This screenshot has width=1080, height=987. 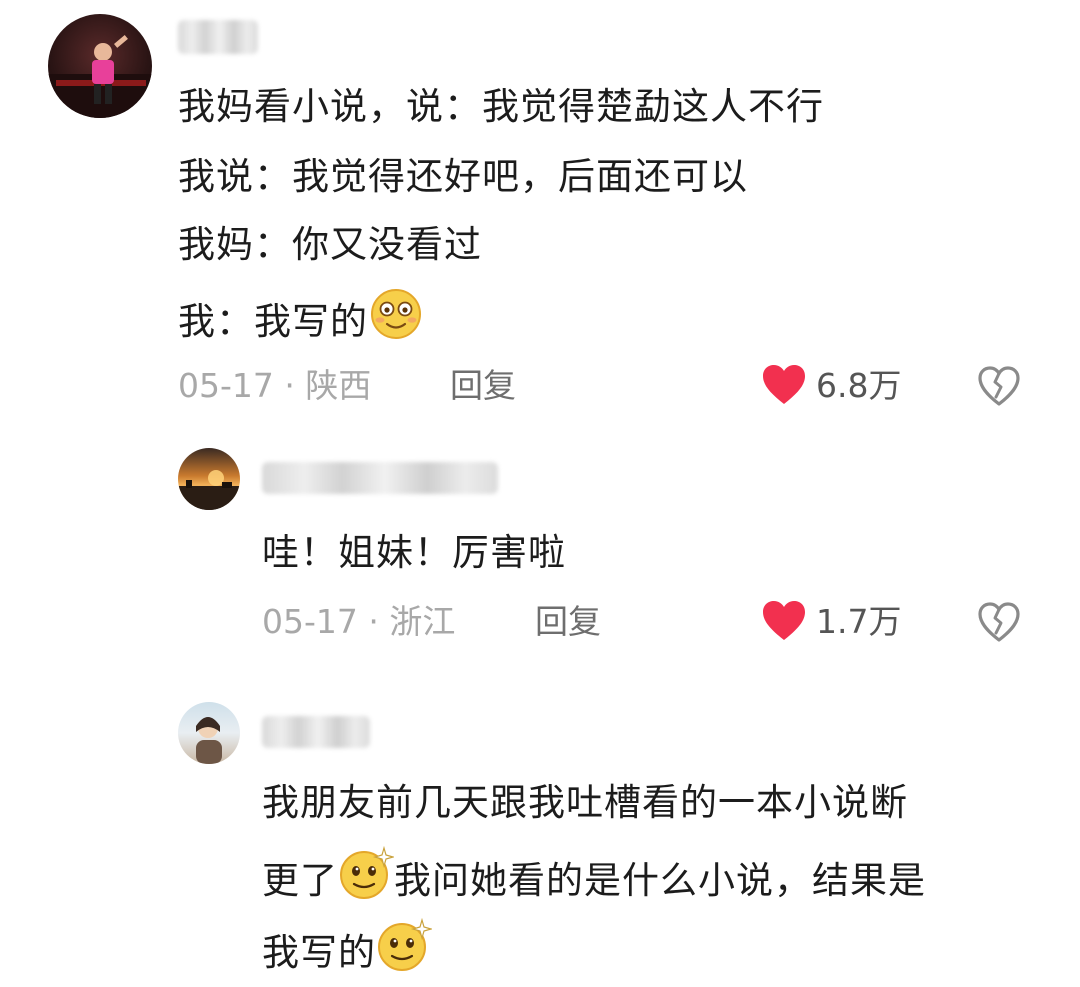 What do you see at coordinates (859, 385) in the screenshot?
I see `like-count-1: 6.8万` at bounding box center [859, 385].